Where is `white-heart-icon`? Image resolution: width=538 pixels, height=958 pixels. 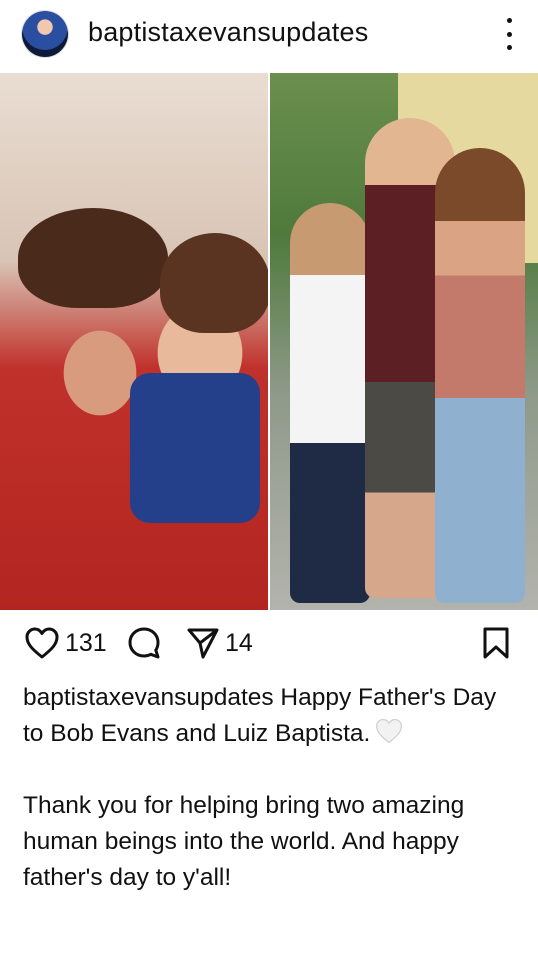
white-heart-icon is located at coordinates (389, 731).